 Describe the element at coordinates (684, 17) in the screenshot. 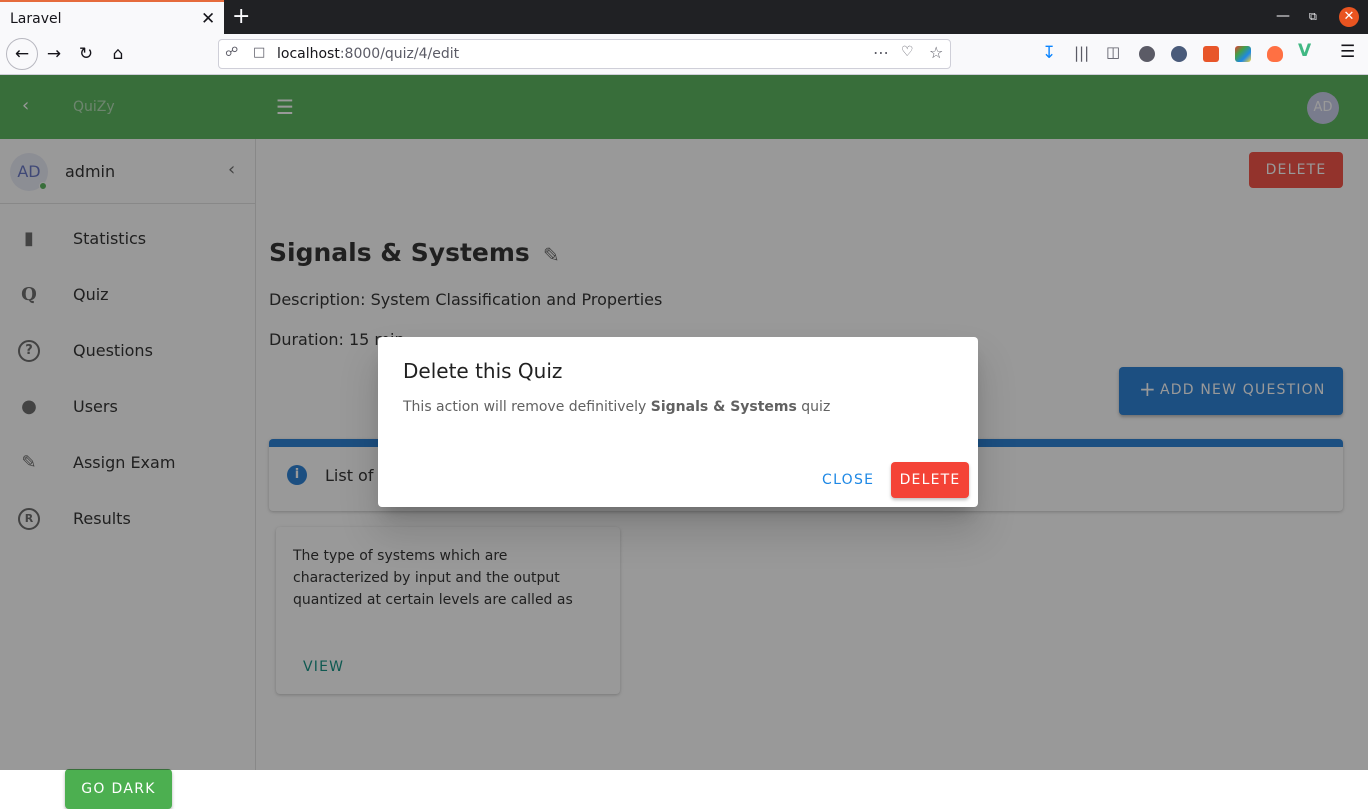

I see `browser-tab-strip: Laravel ✕ + — ⧉ ✕` at that location.